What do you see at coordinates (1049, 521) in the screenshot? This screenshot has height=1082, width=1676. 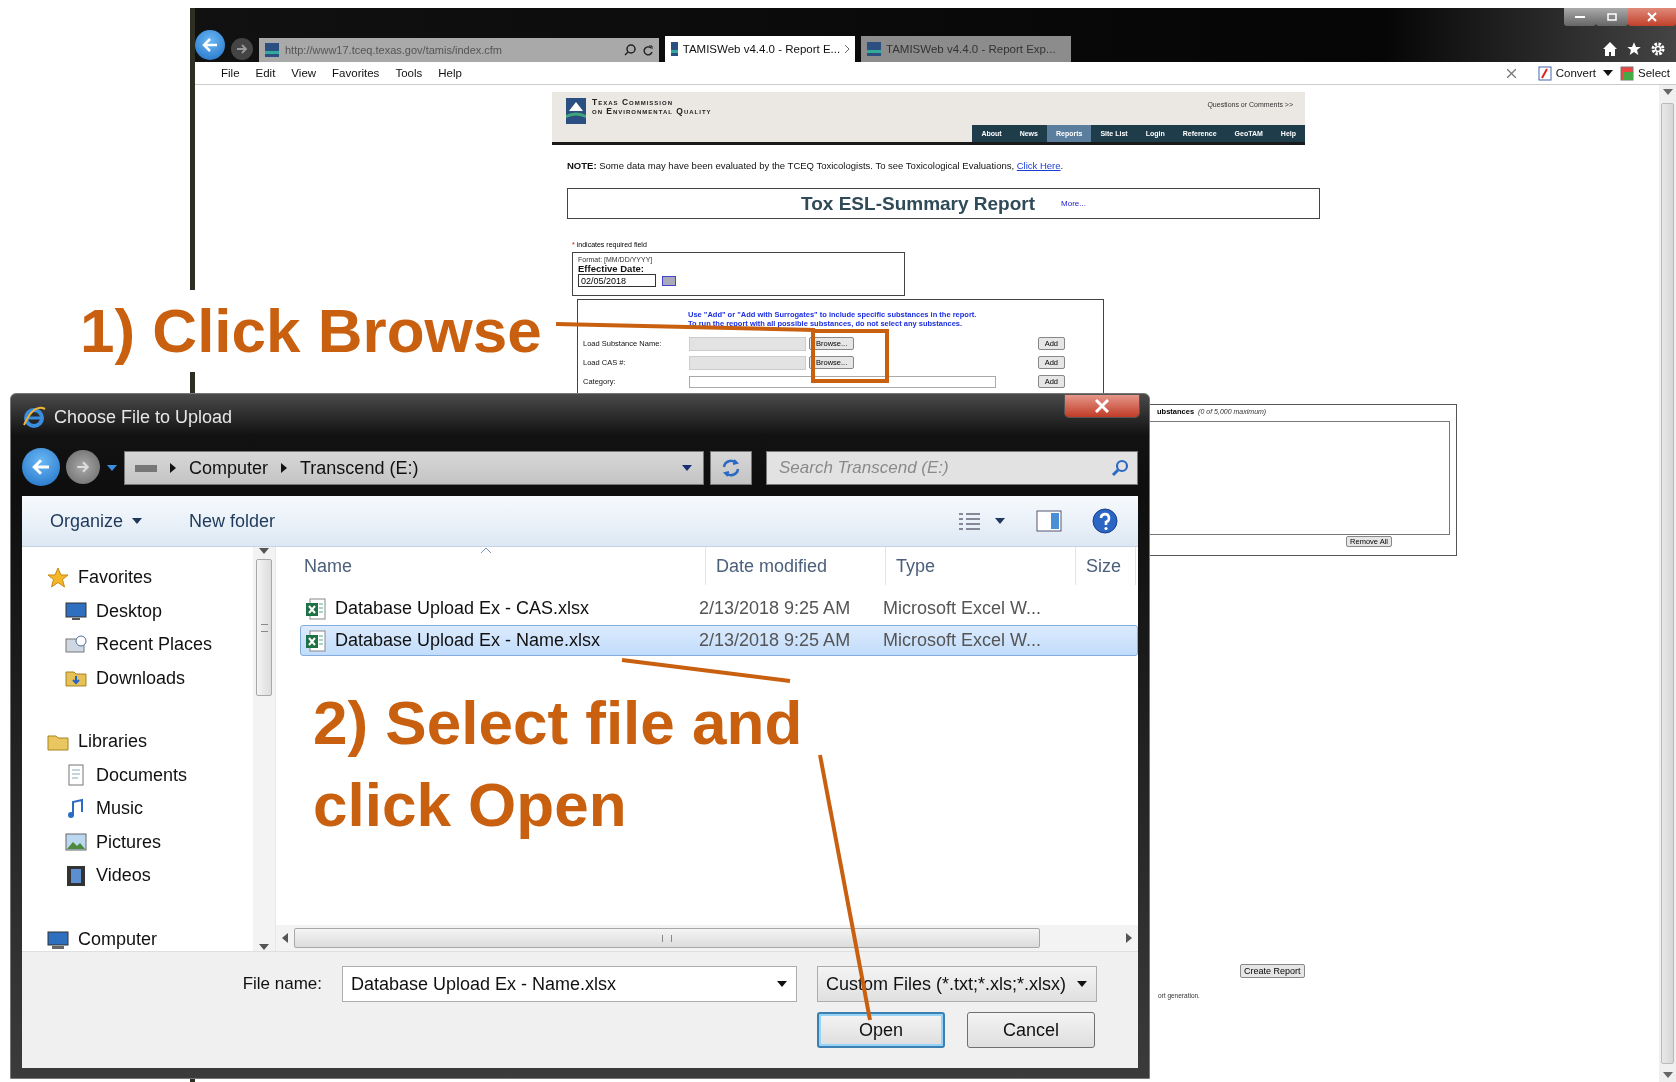 I see `preview-pane-icon` at bounding box center [1049, 521].